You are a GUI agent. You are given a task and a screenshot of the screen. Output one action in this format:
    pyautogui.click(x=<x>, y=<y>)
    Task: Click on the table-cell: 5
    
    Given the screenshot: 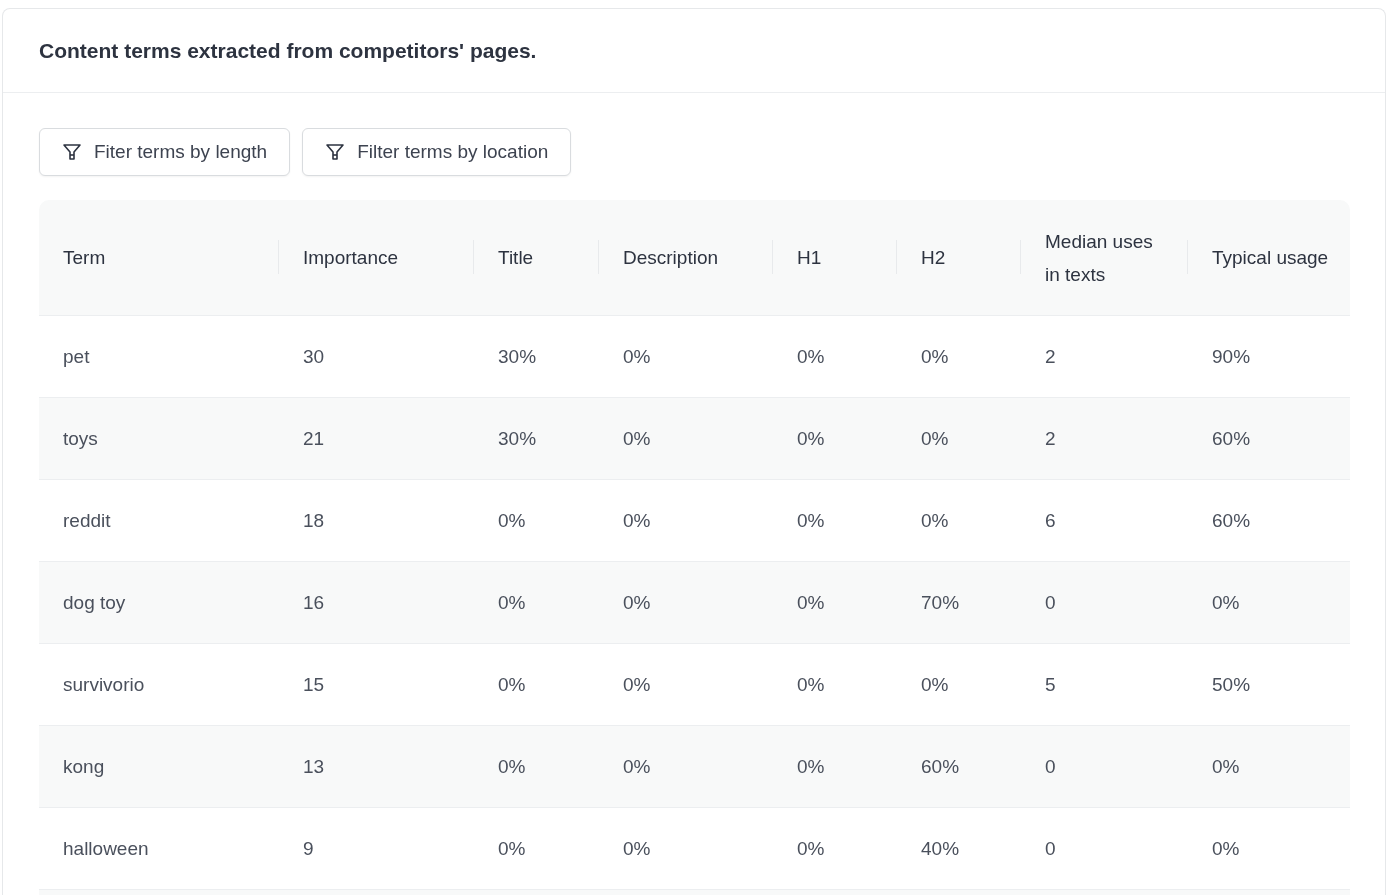 What is the action you would take?
    pyautogui.click(x=1104, y=684)
    